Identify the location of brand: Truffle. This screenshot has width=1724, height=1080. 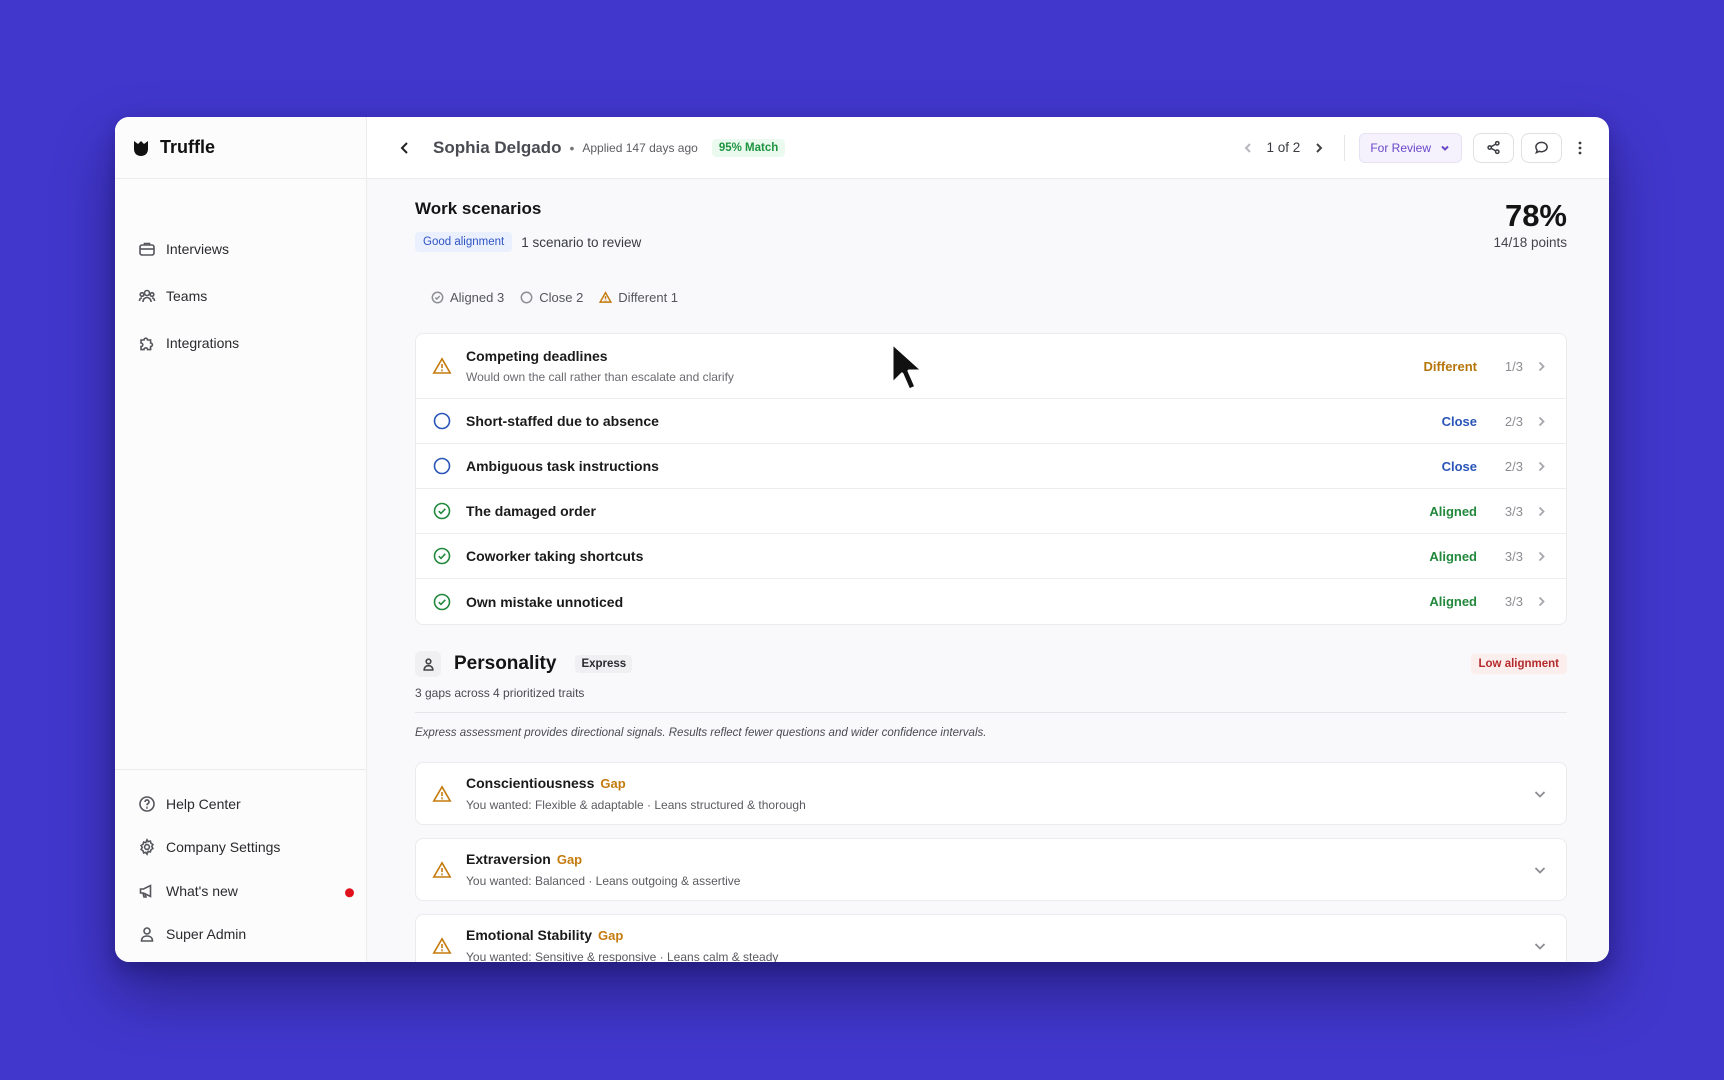
(240, 148).